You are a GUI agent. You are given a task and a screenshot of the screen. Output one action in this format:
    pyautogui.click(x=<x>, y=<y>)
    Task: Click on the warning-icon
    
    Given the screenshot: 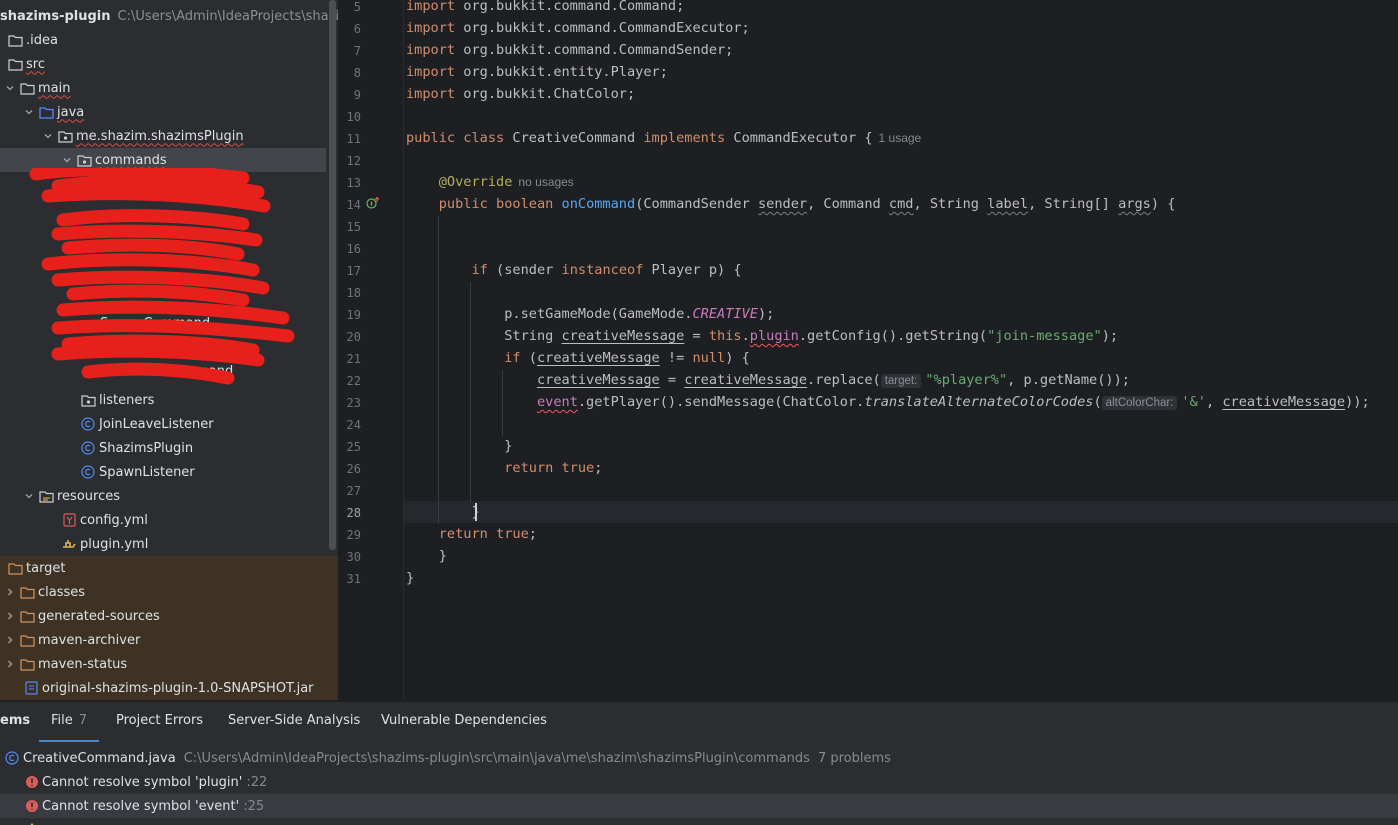 What is the action you would take?
    pyautogui.click(x=32, y=822)
    